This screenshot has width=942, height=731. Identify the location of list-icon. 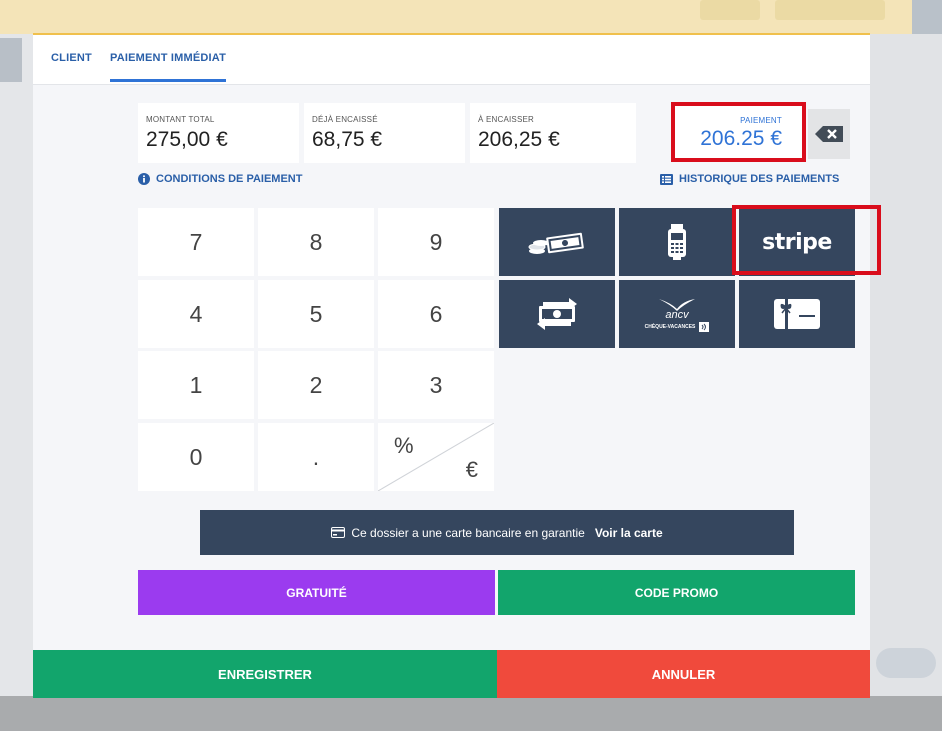
(666, 179).